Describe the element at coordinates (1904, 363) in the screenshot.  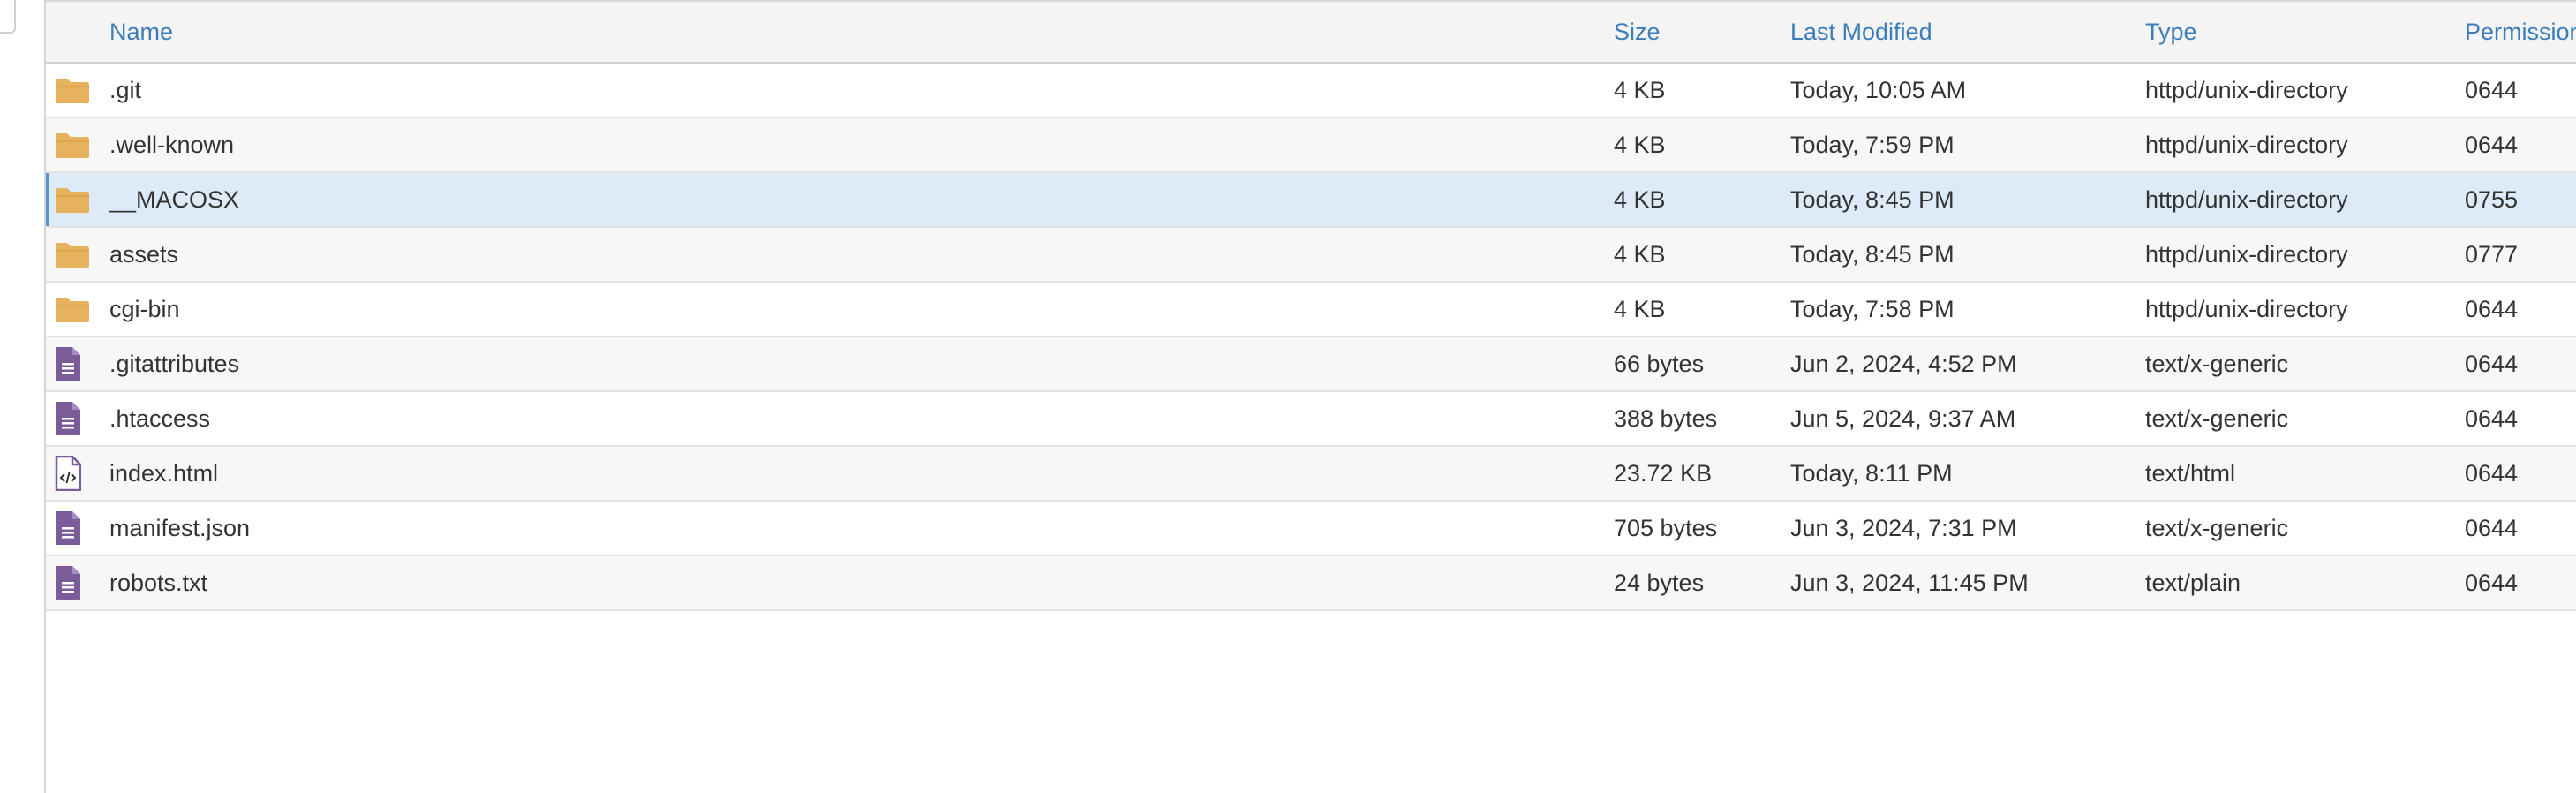
I see `file-last-modified: Jun 2, 2024, 4:52 PM` at that location.